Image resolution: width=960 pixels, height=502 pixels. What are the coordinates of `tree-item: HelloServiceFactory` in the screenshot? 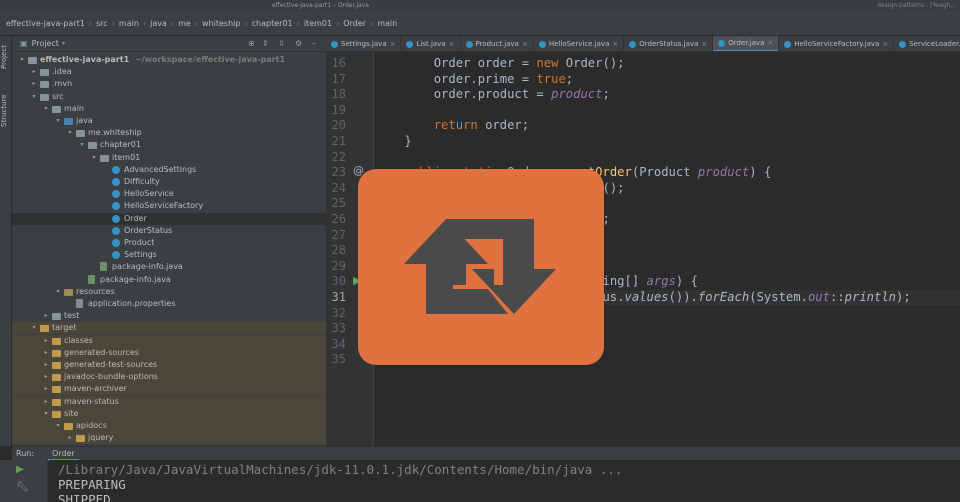 It's located at (169, 206).